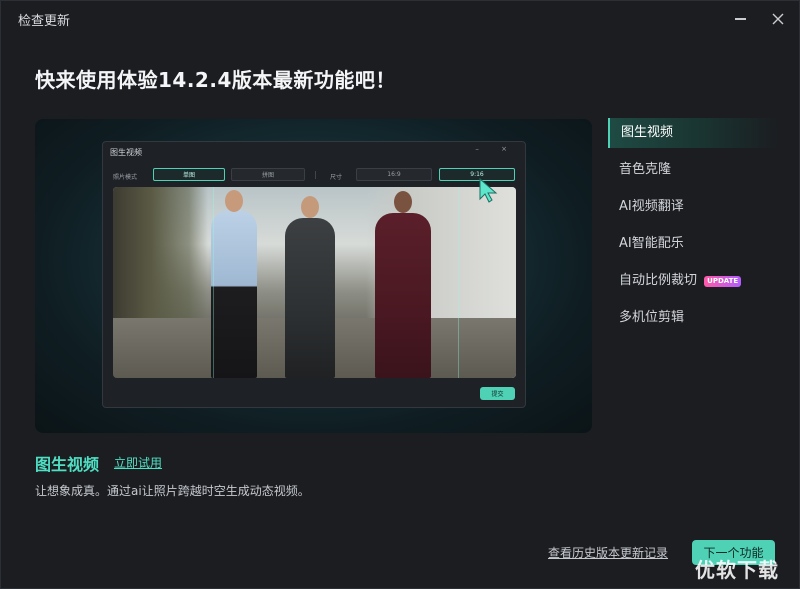 This screenshot has height=589, width=800. What do you see at coordinates (693, 173) in the screenshot?
I see `feature-item-voice-clone: 音色克隆` at bounding box center [693, 173].